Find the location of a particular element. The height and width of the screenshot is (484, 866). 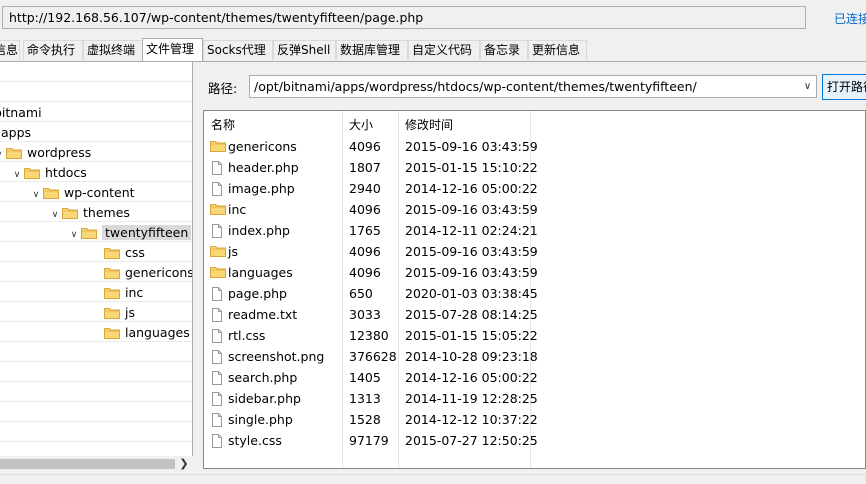

file-name: sidebar.php is located at coordinates (255, 398).